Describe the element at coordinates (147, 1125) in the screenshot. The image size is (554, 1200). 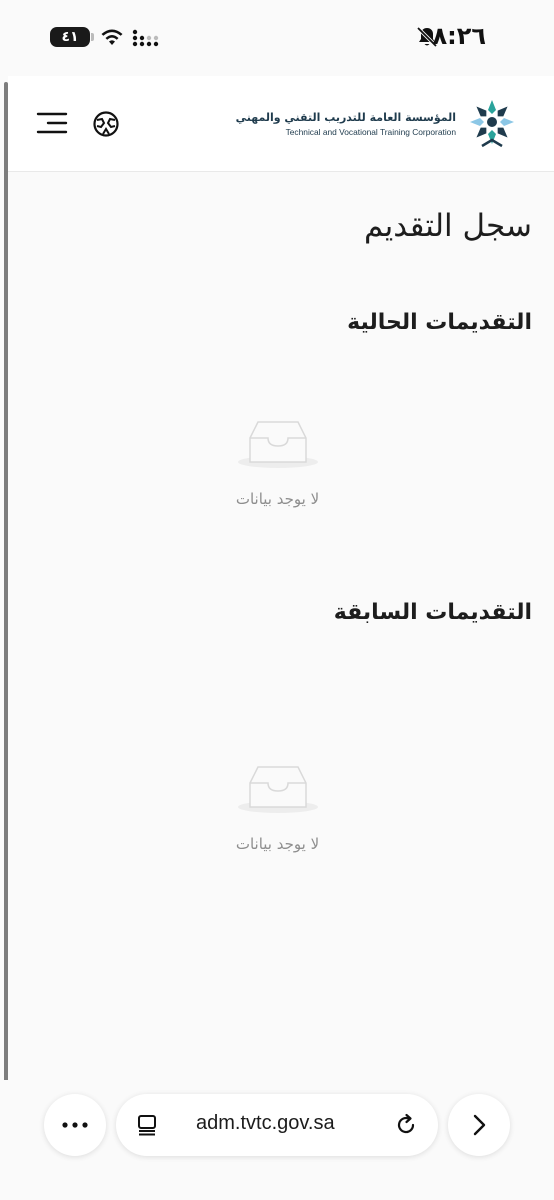
I see `page-menu-icon` at that location.